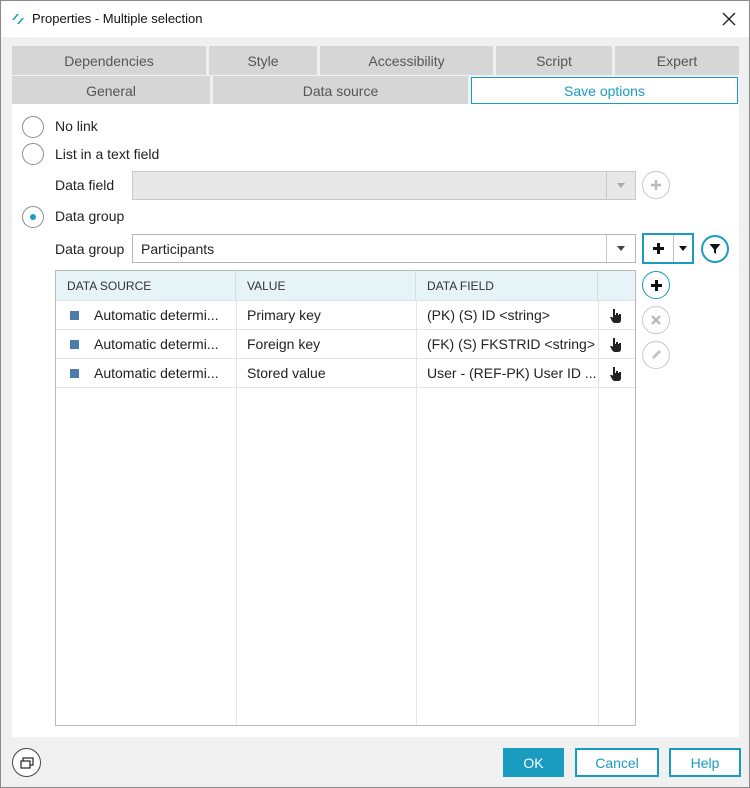  I want to click on tab-label: Accessibility, so click(406, 60).